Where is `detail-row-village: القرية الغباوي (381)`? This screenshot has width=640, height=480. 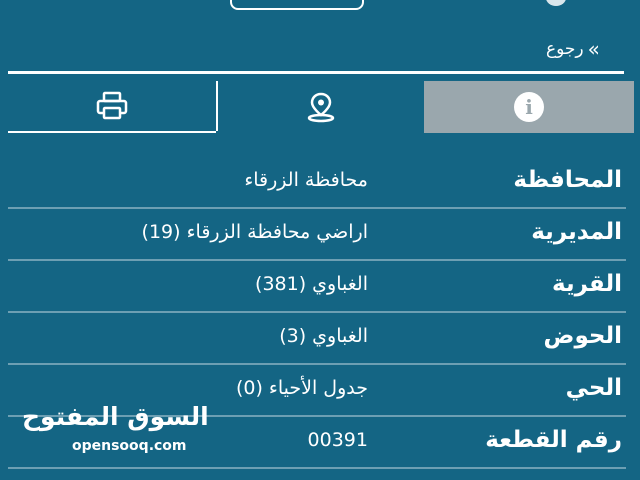
detail-row-village: القرية الغباوي (381) is located at coordinates (317, 287).